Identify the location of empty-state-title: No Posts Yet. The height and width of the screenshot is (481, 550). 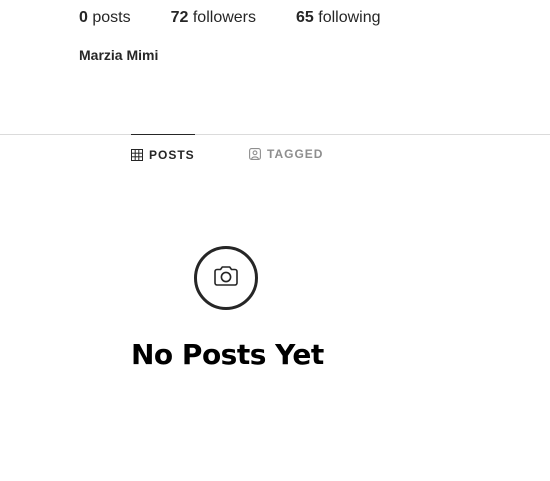
(227, 354).